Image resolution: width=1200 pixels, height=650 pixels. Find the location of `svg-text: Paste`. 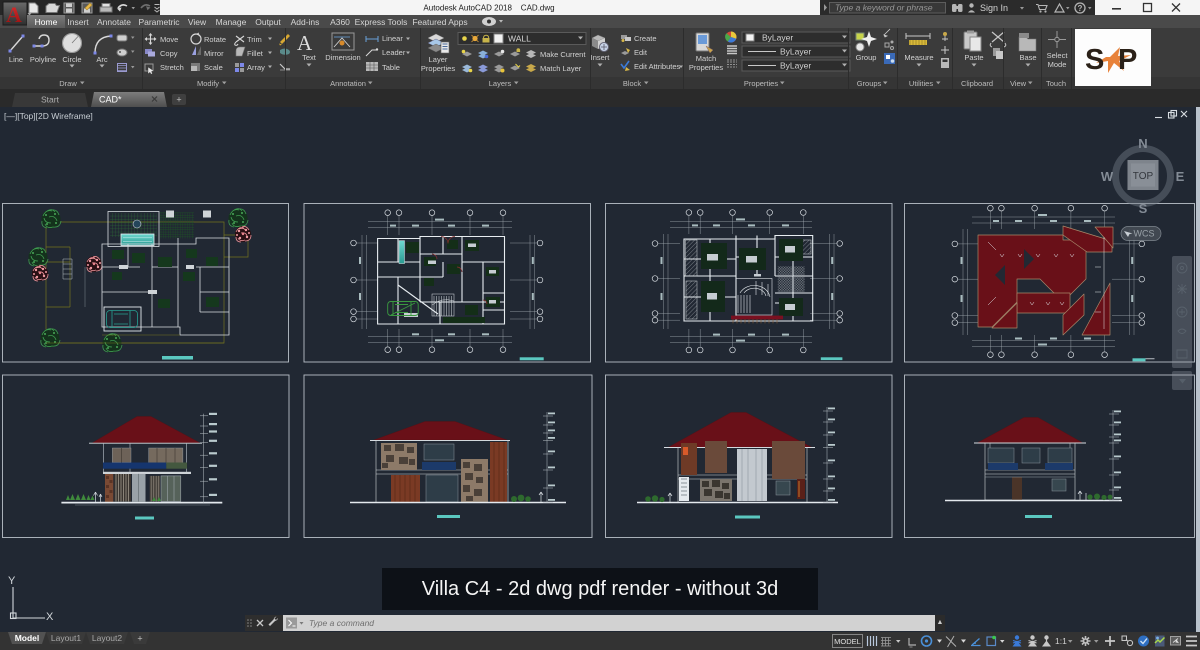

svg-text: Paste is located at coordinates (973, 57).